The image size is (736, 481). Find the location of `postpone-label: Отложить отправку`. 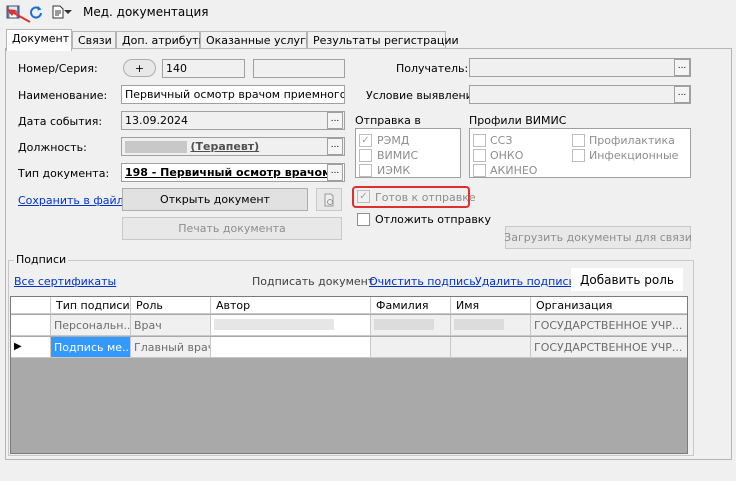

postpone-label: Отложить отправку is located at coordinates (433, 219).